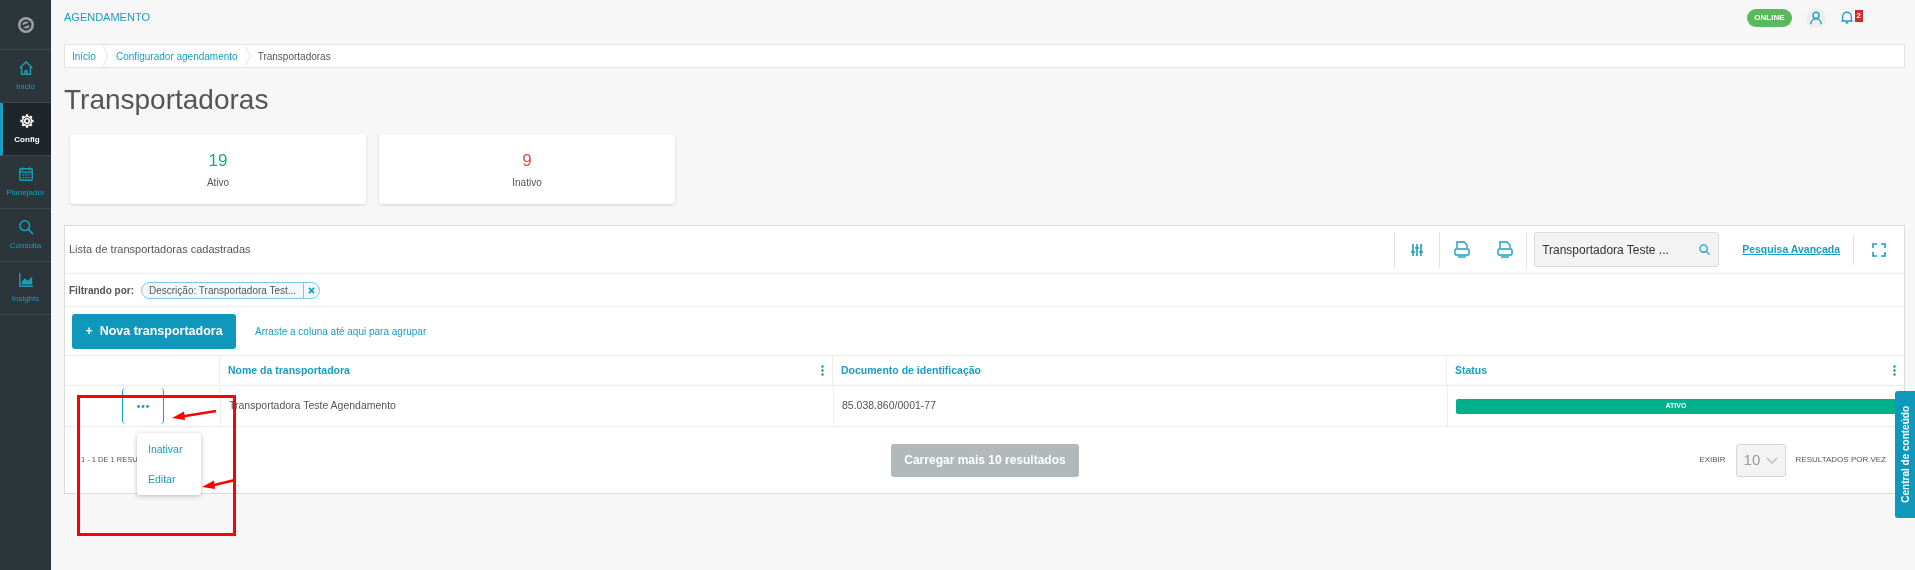 The image size is (1915, 570). What do you see at coordinates (25, 129) in the screenshot?
I see `sidebar-item: Config` at bounding box center [25, 129].